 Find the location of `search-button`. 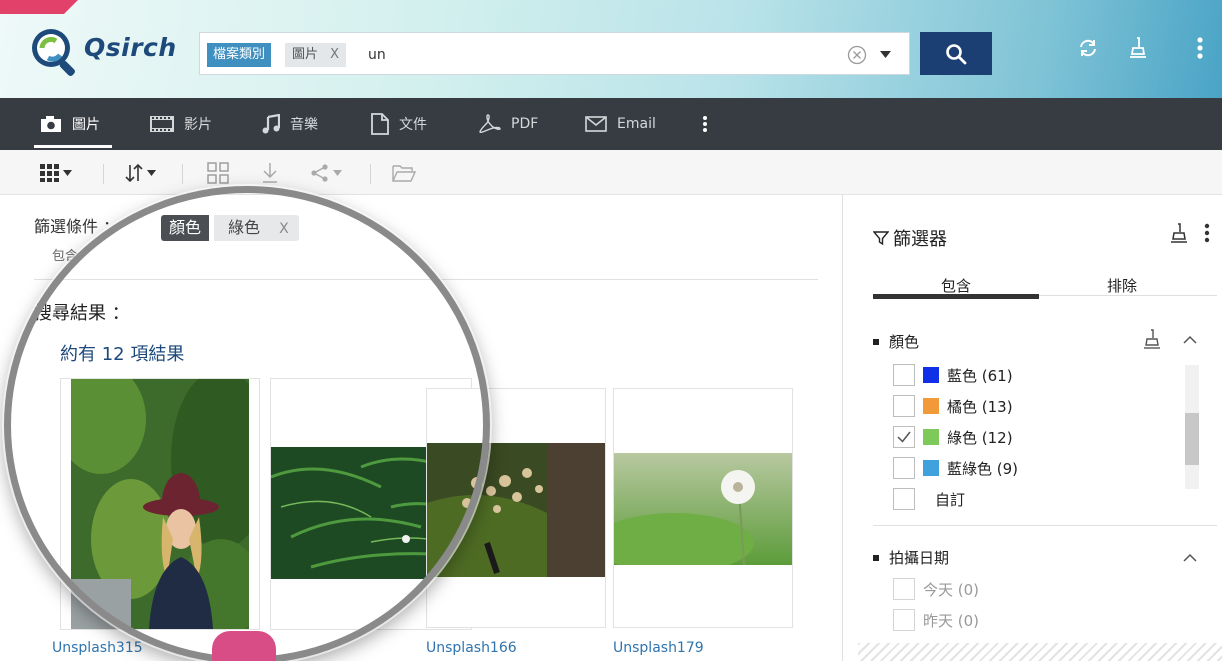

search-button is located at coordinates (956, 53).